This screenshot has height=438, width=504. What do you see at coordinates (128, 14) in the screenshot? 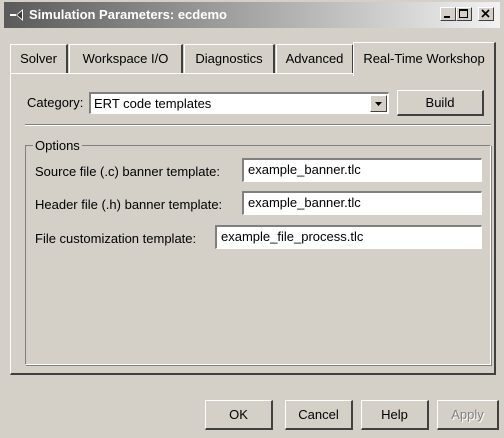
I see `window-title: Simulation Parameters: ecdemo` at bounding box center [128, 14].